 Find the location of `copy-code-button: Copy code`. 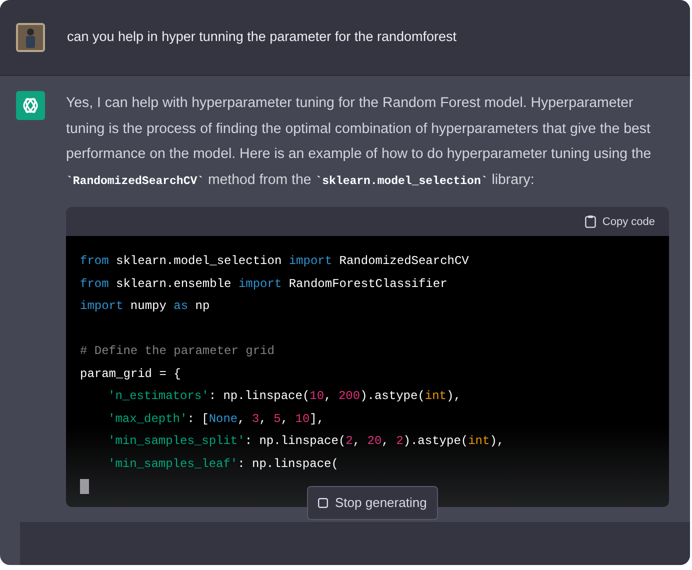

copy-code-button: Copy code is located at coordinates (620, 222).